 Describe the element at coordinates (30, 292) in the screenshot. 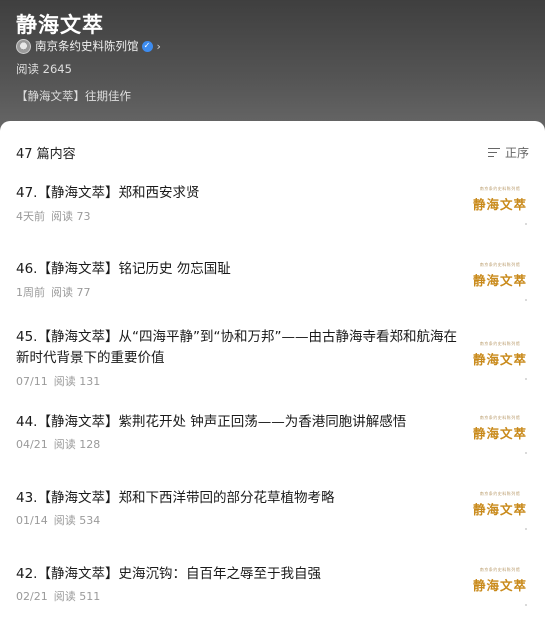

I see `article-time: 1周前` at that location.